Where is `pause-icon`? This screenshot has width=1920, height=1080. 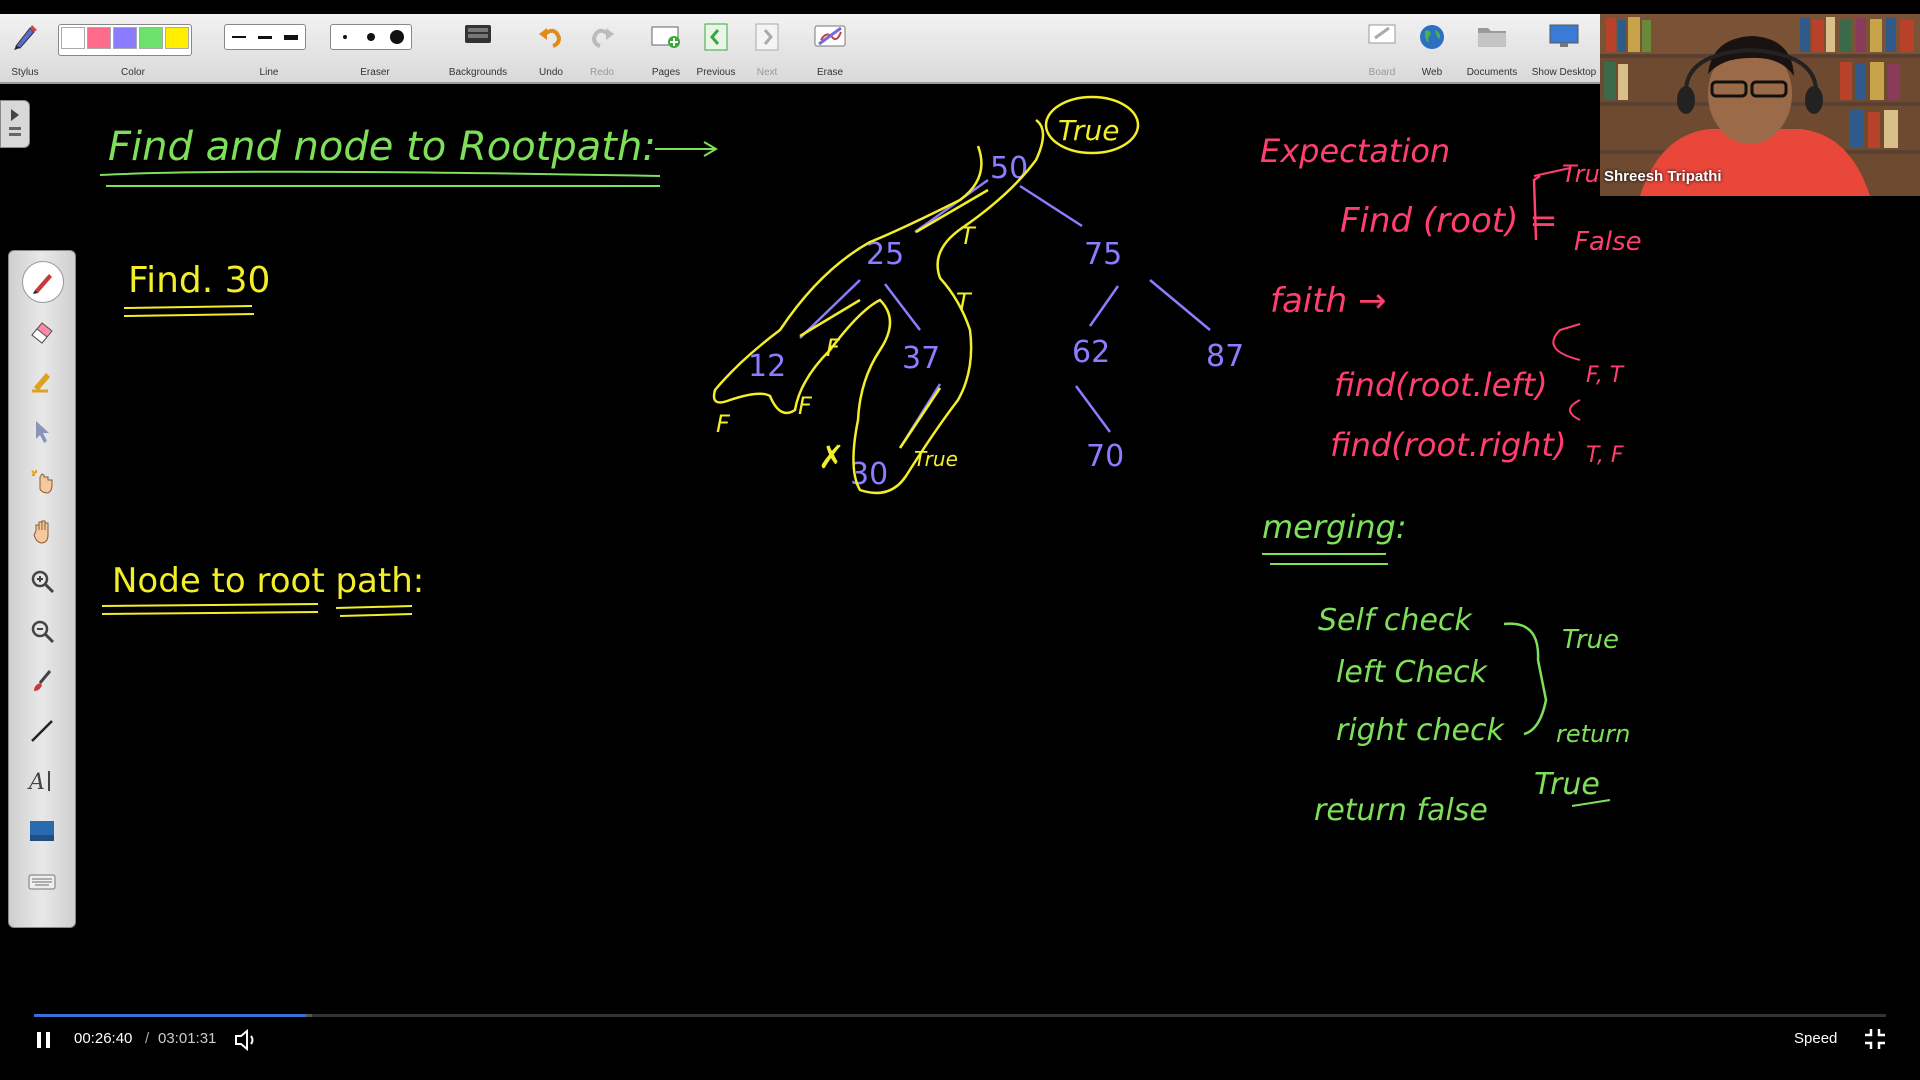
pause-icon is located at coordinates (43, 1040).